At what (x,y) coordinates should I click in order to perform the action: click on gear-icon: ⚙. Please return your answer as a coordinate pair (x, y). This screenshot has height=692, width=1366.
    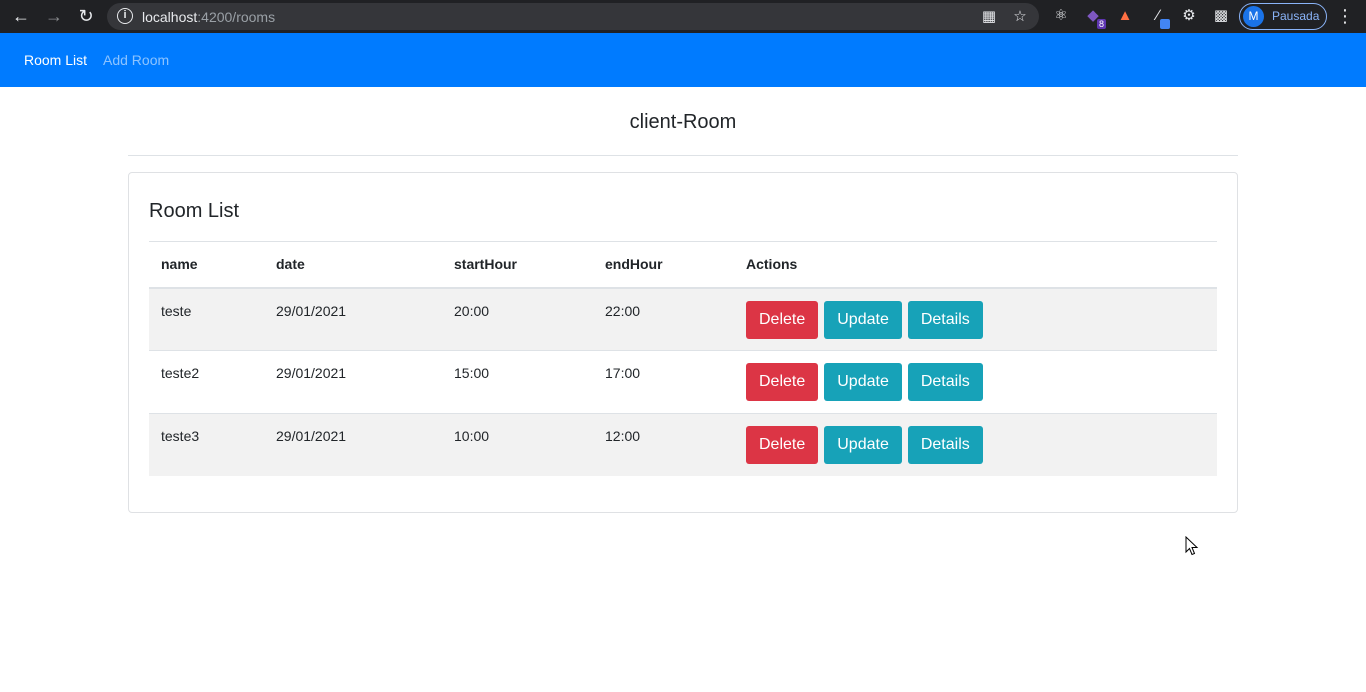
    Looking at the image, I should click on (1189, 16).